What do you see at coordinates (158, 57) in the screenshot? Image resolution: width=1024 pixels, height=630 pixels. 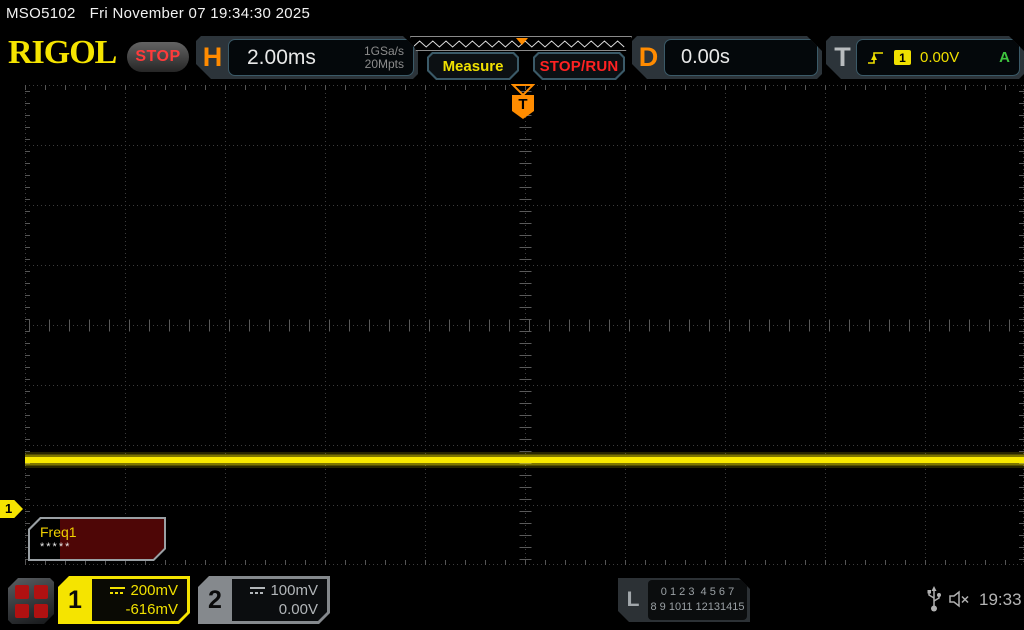 I see `run-state-indicator: STOP` at bounding box center [158, 57].